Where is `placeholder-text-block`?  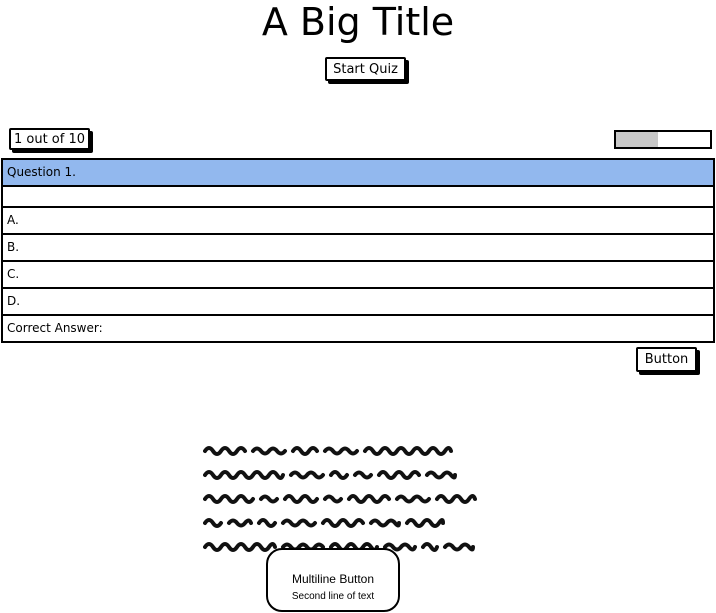 placeholder-text-block is located at coordinates (343, 503).